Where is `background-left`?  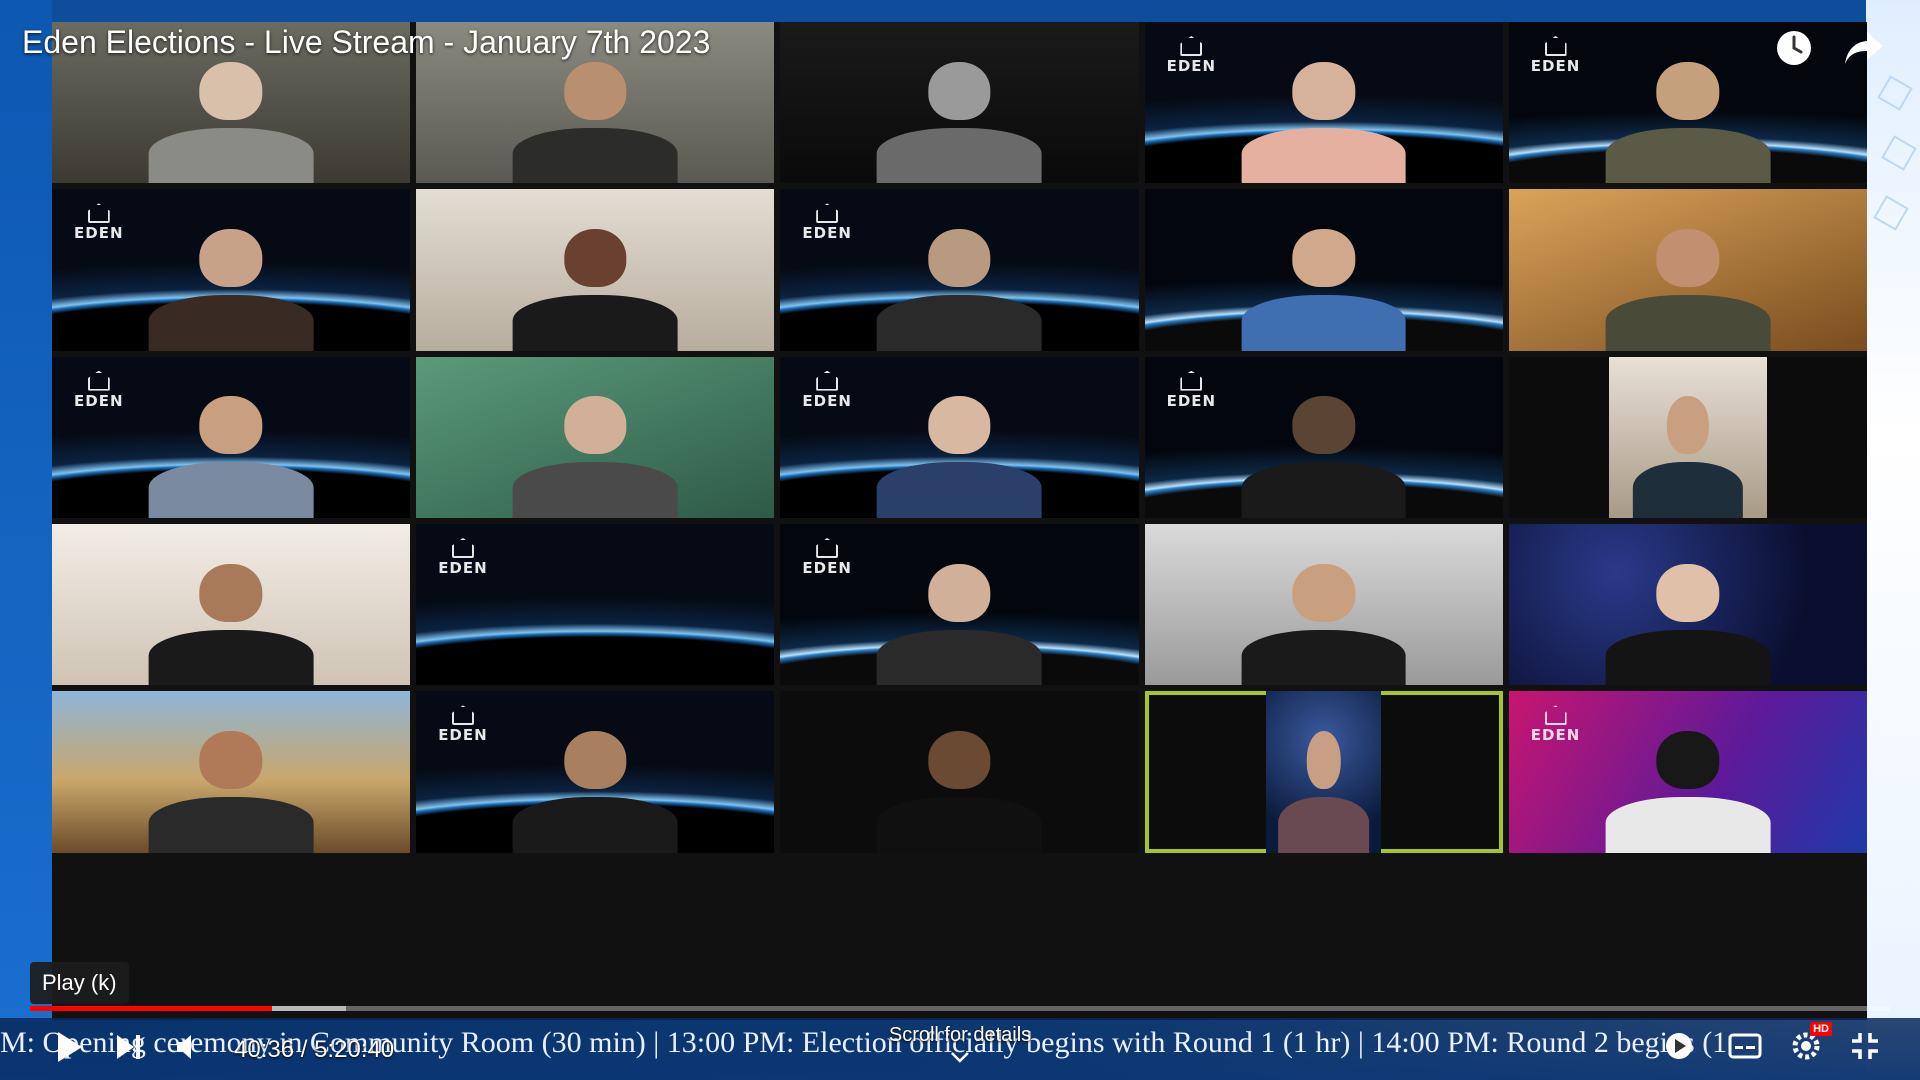
background-left is located at coordinates (26, 540).